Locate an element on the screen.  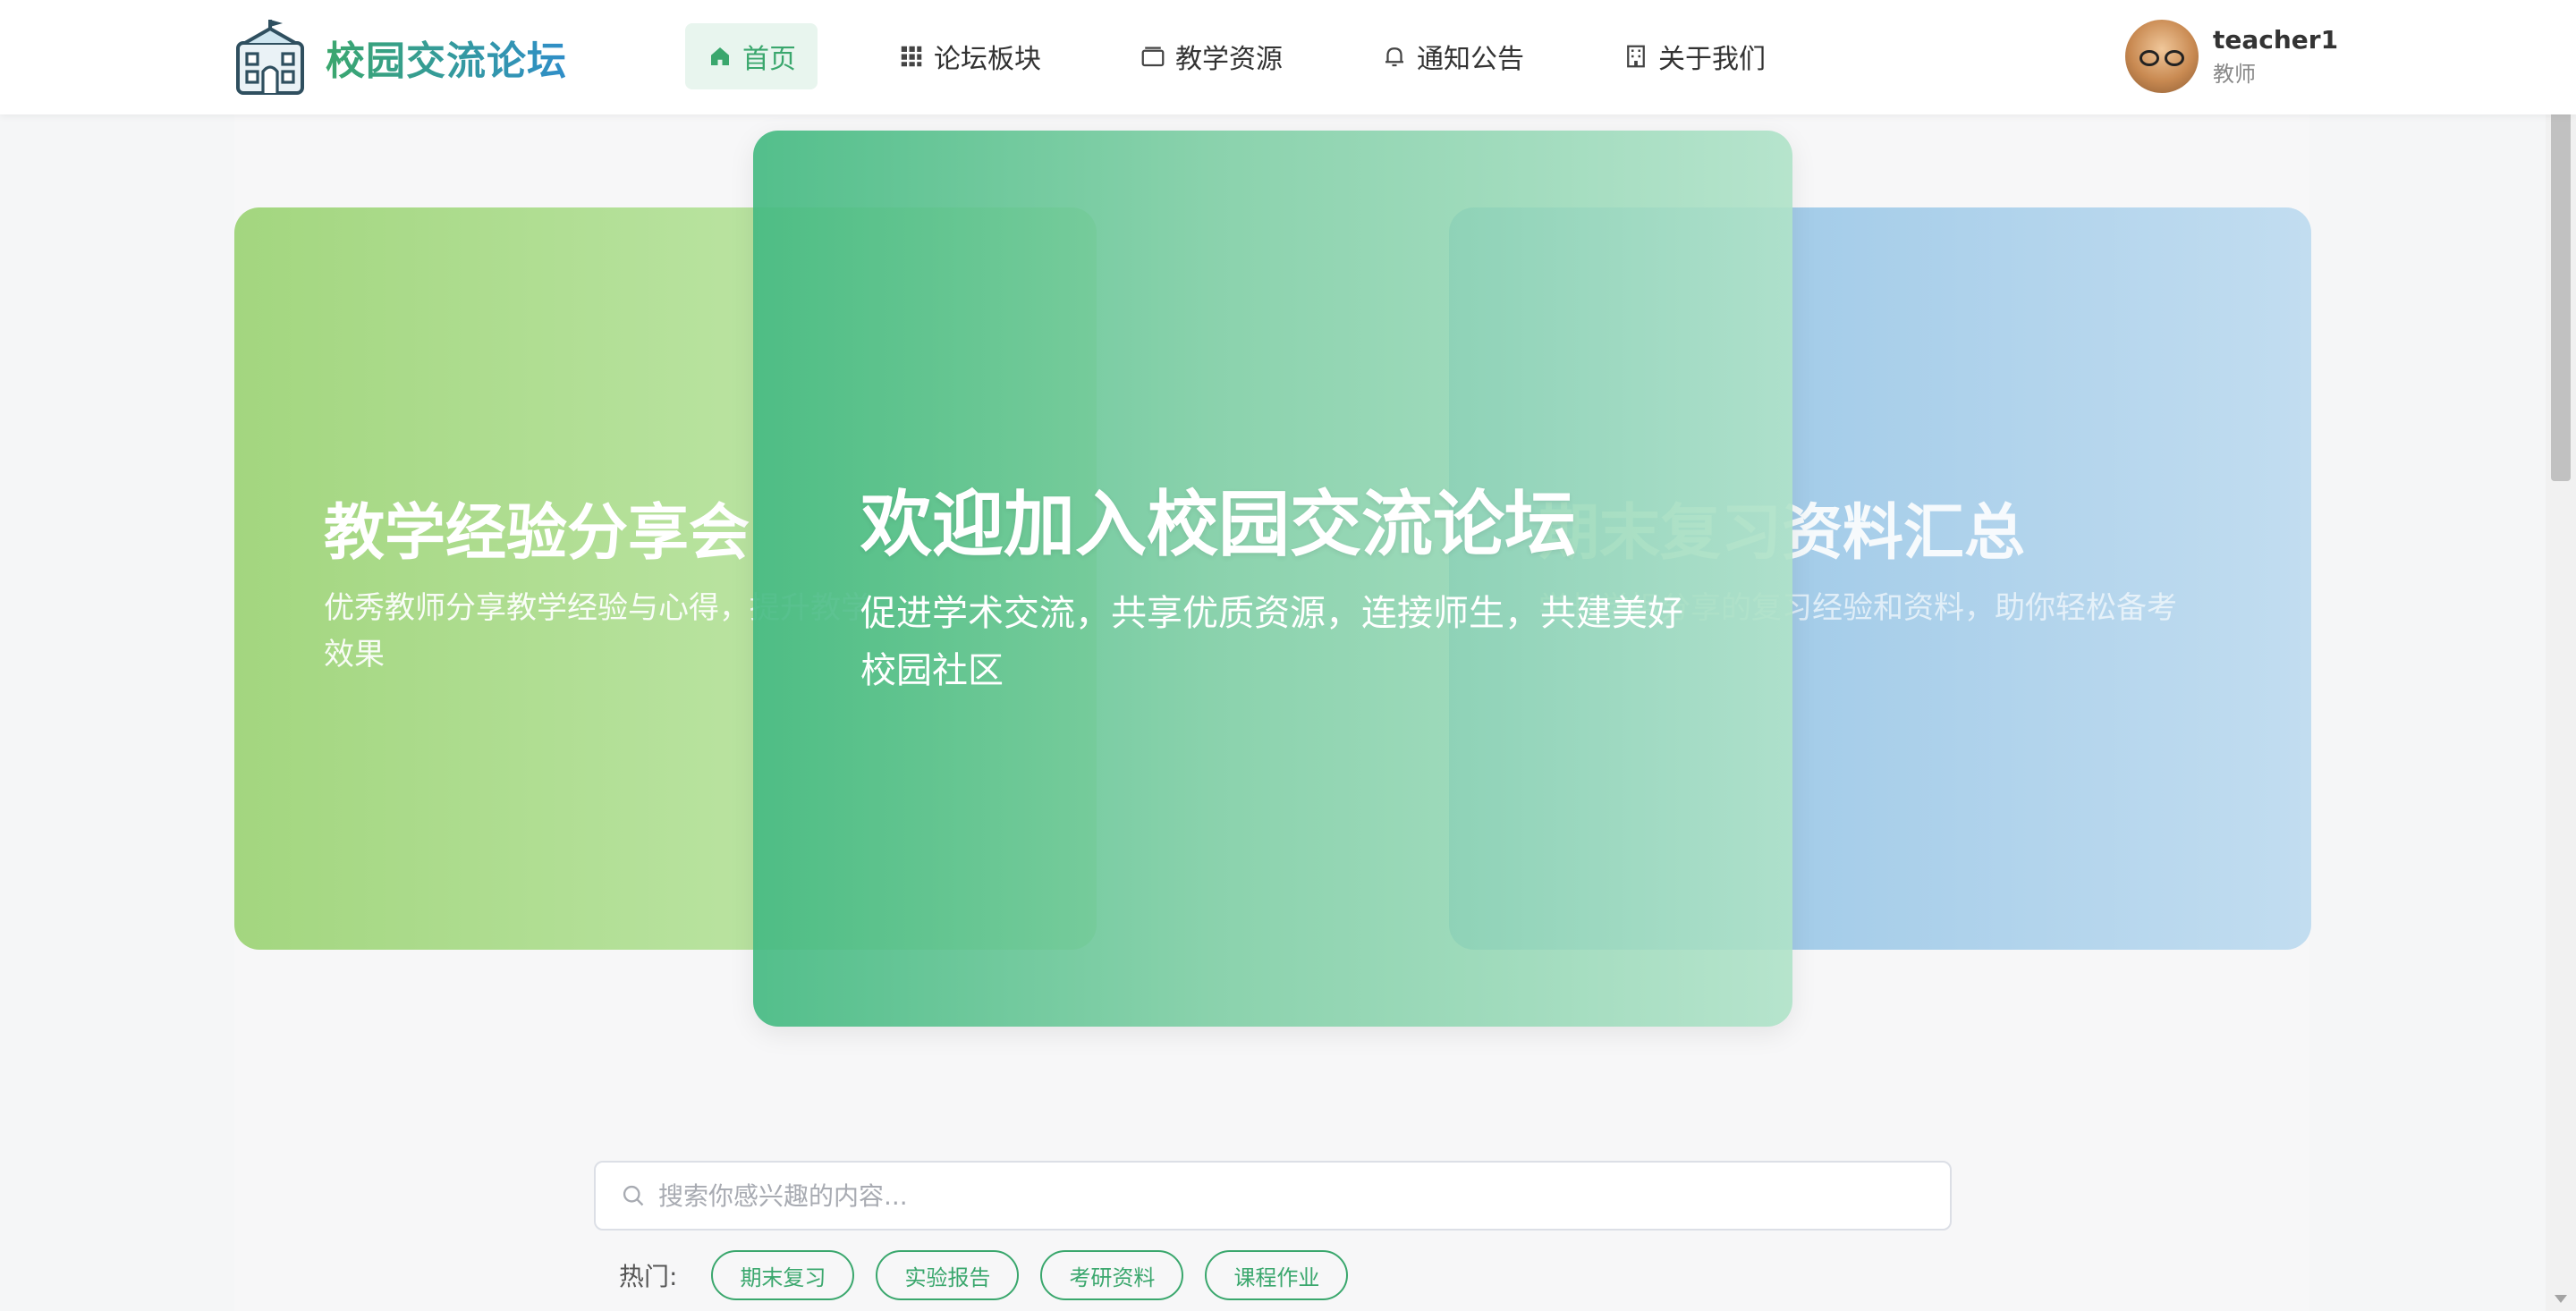
nav-announcements: 通知公告 is located at coordinates (1453, 56).